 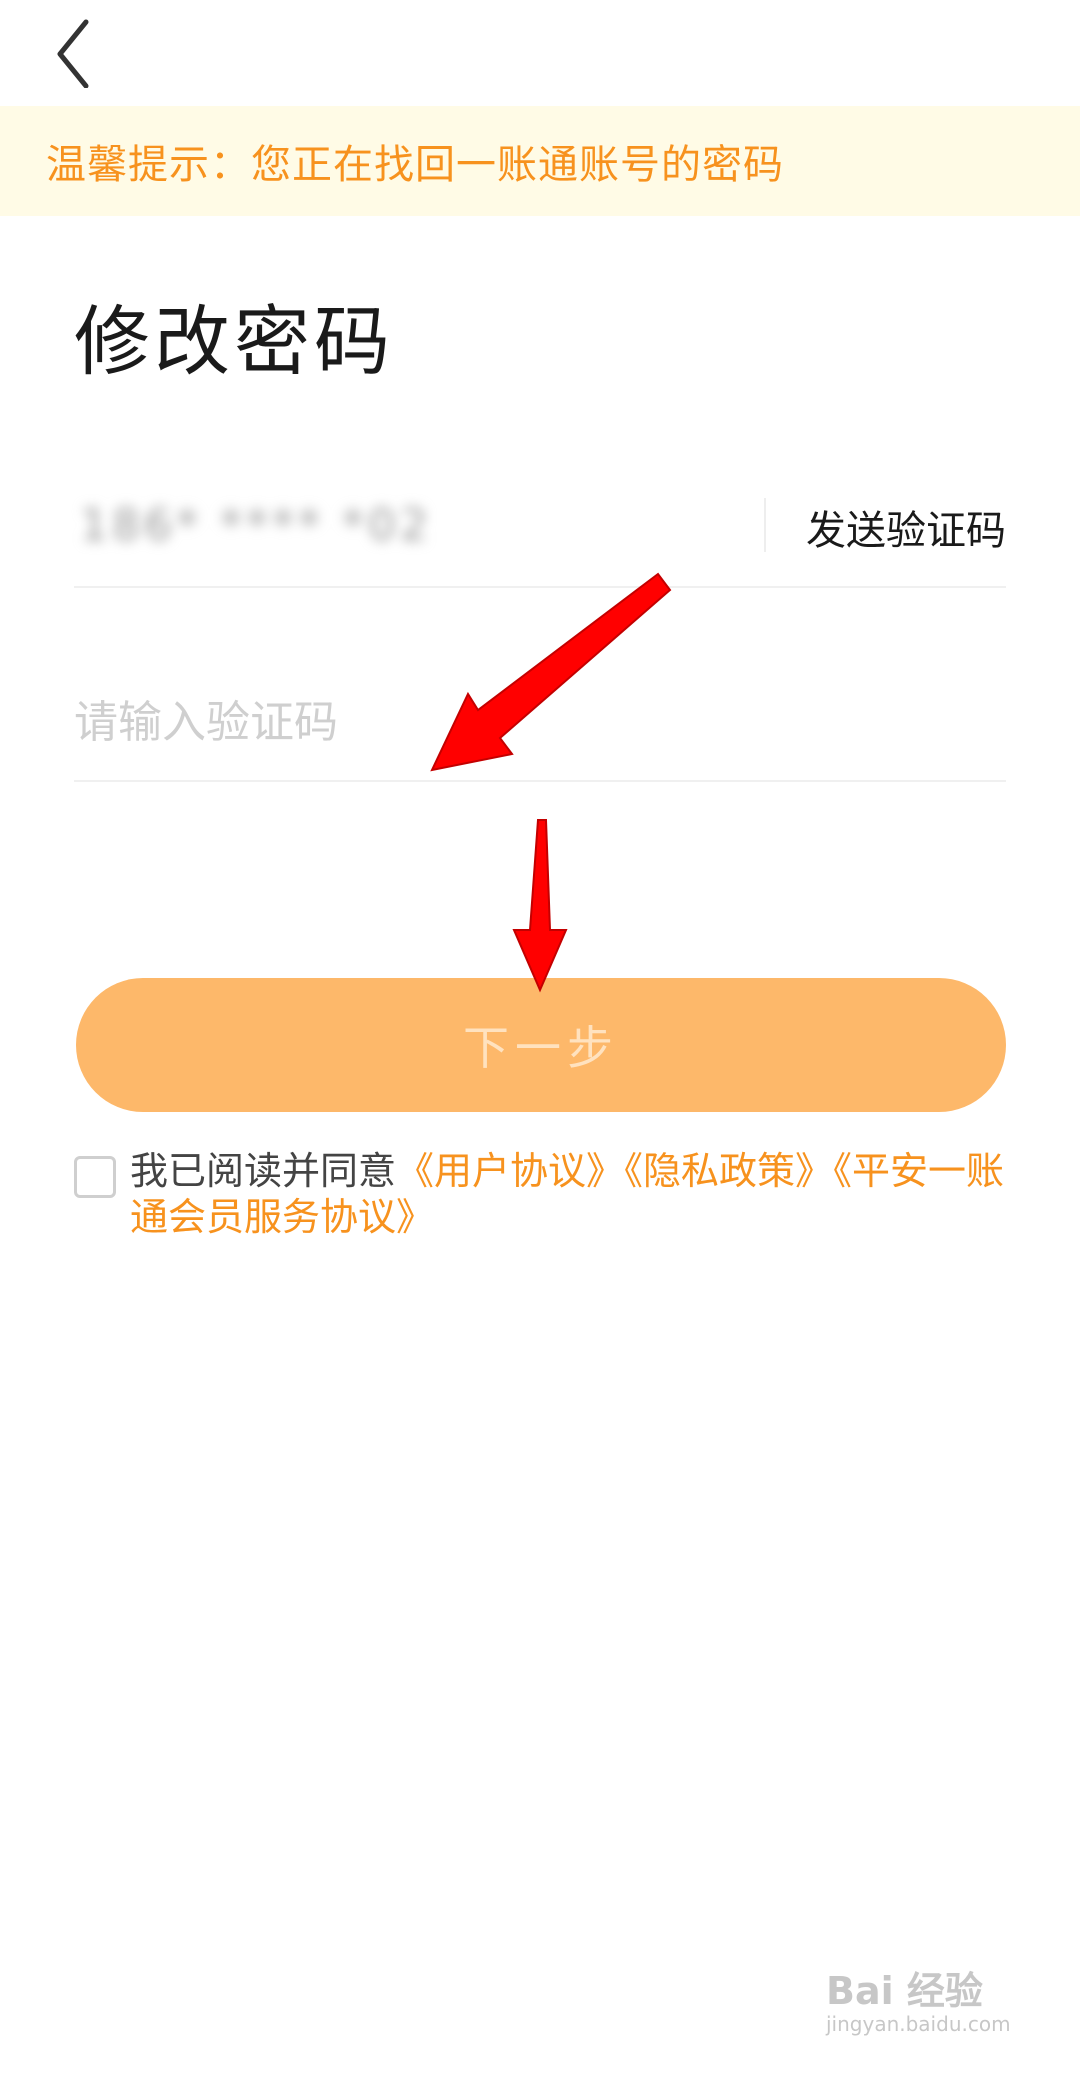 I want to click on phone-number-masked: 186* **** *02, so click(x=256, y=525).